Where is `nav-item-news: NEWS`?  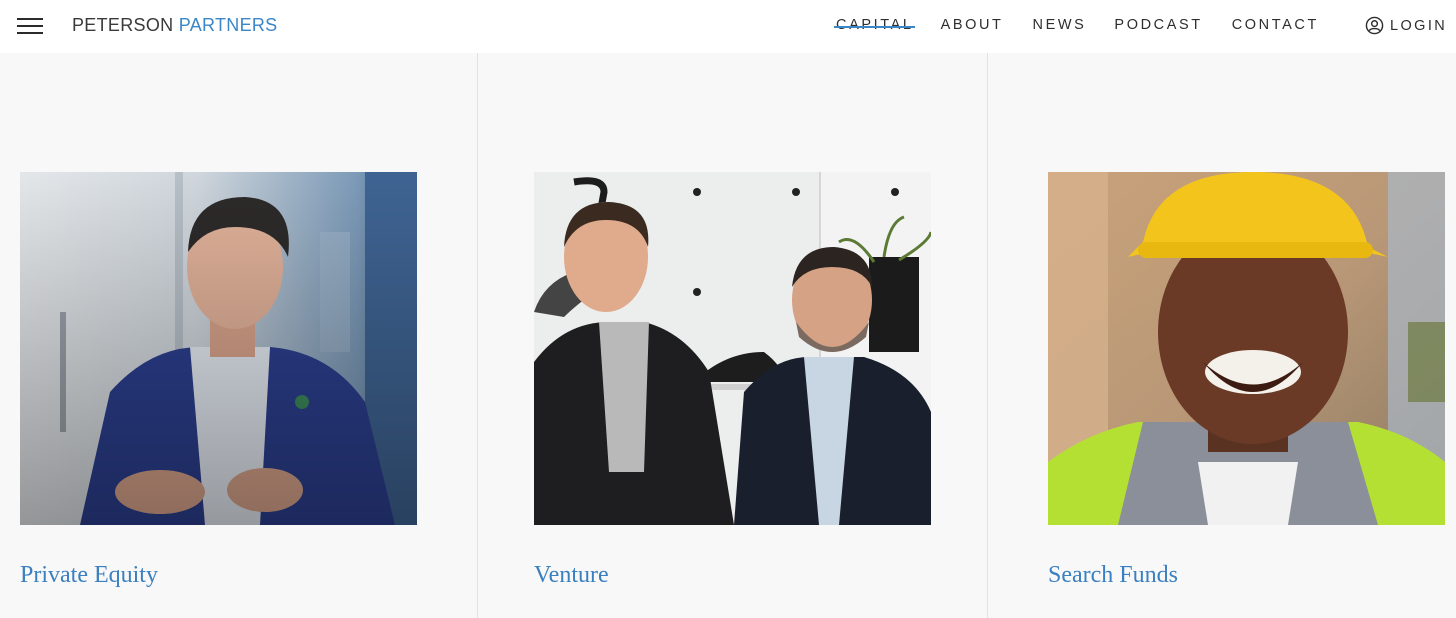
nav-item-news: NEWS is located at coordinates (1060, 25).